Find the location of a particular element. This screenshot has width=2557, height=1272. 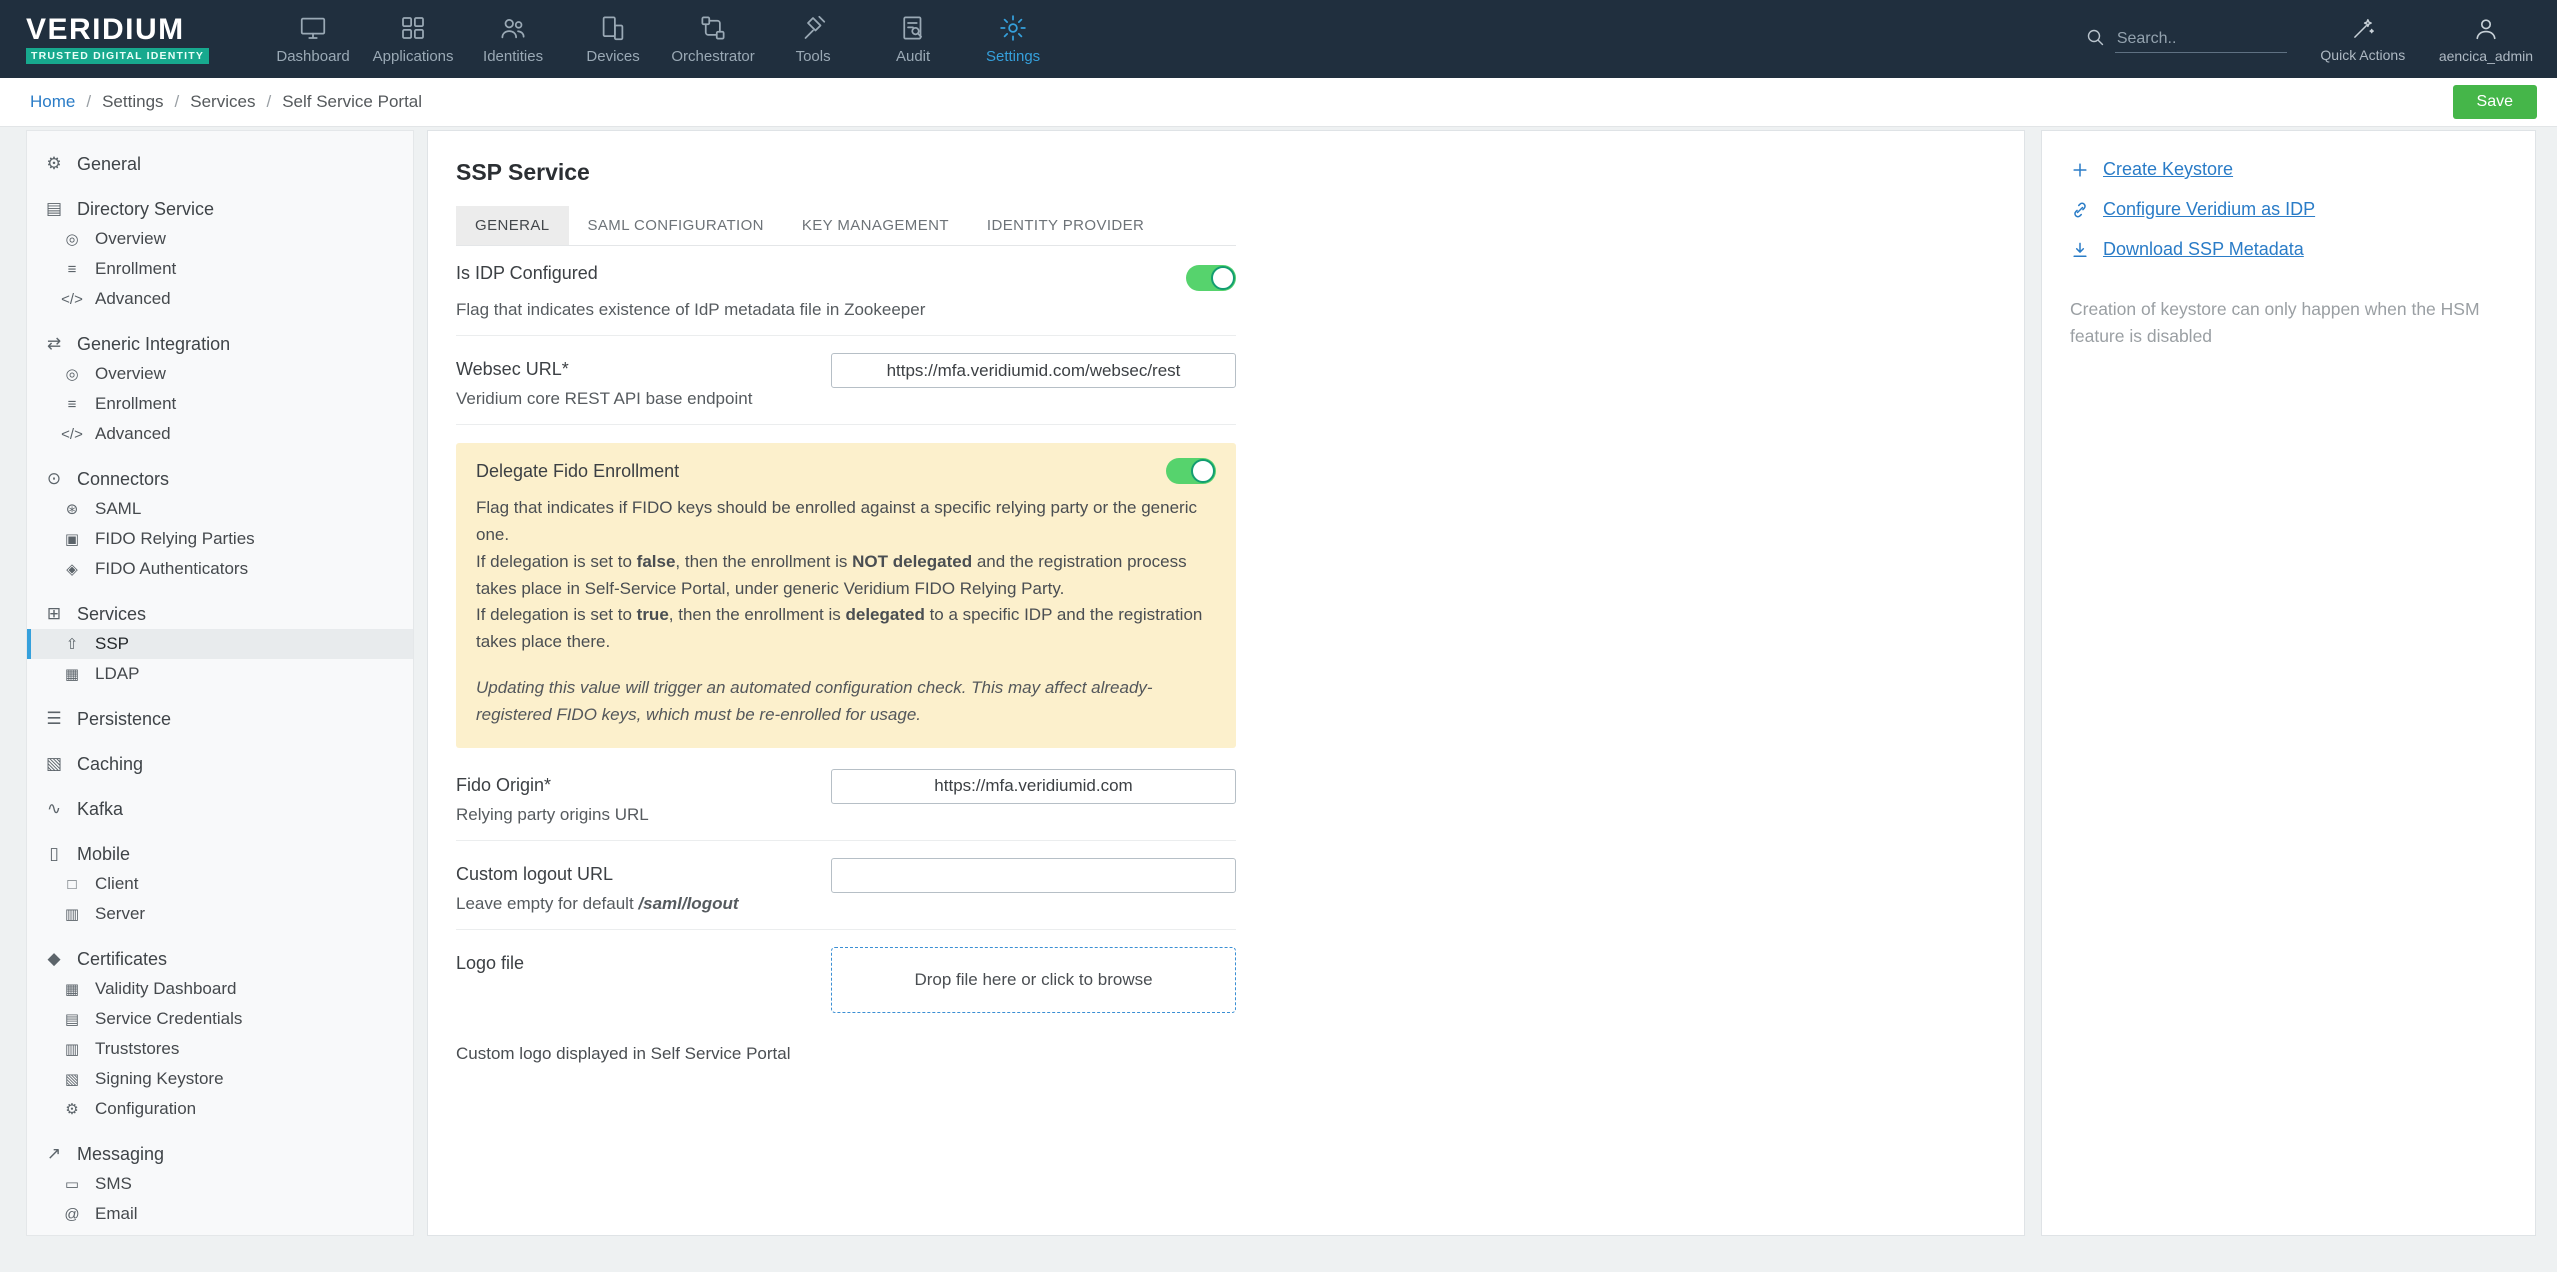

nav-label: Tools is located at coordinates (813, 56).